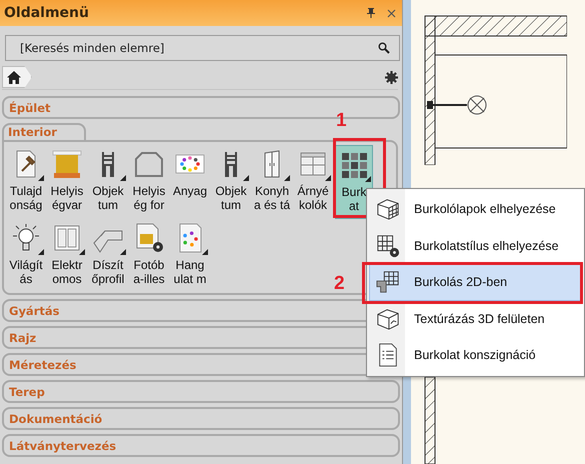 This screenshot has width=585, height=464. What do you see at coordinates (202, 48) in the screenshot?
I see `search-field: [Keresés minden elemre]` at bounding box center [202, 48].